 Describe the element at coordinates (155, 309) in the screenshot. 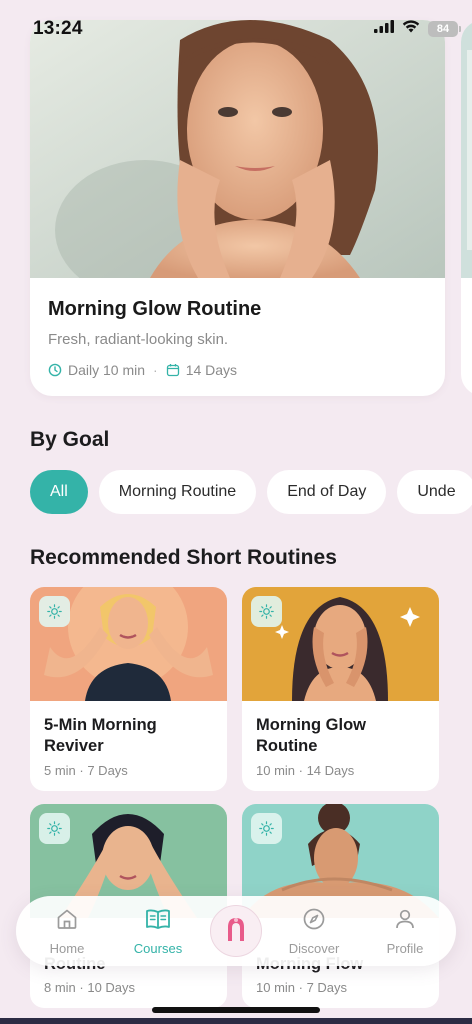

I see `featured-title: Morning Glow Routine` at that location.